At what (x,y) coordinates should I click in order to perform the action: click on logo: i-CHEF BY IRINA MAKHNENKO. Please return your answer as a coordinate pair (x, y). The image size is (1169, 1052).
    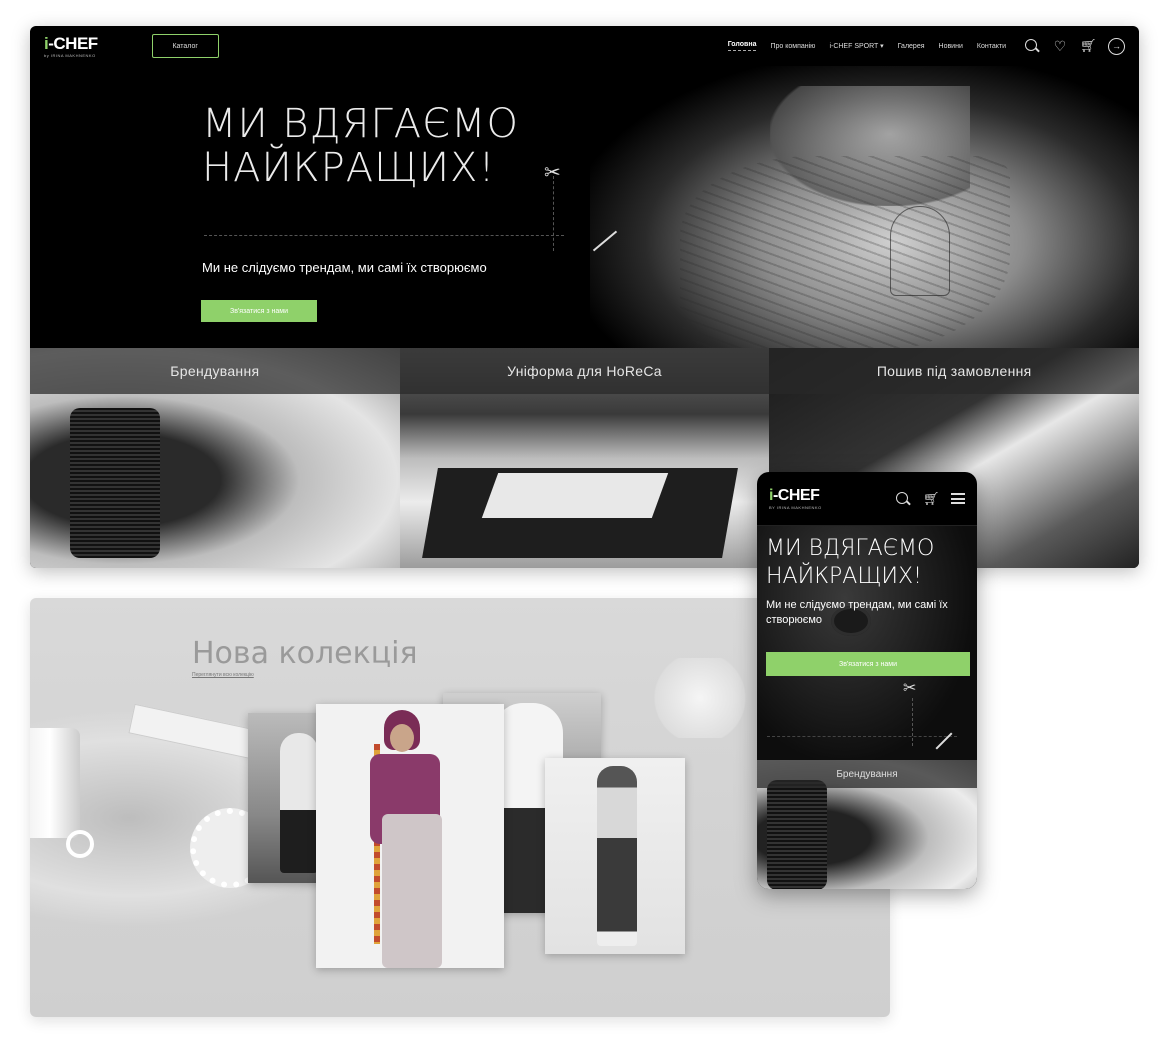
    Looking at the image, I should click on (795, 498).